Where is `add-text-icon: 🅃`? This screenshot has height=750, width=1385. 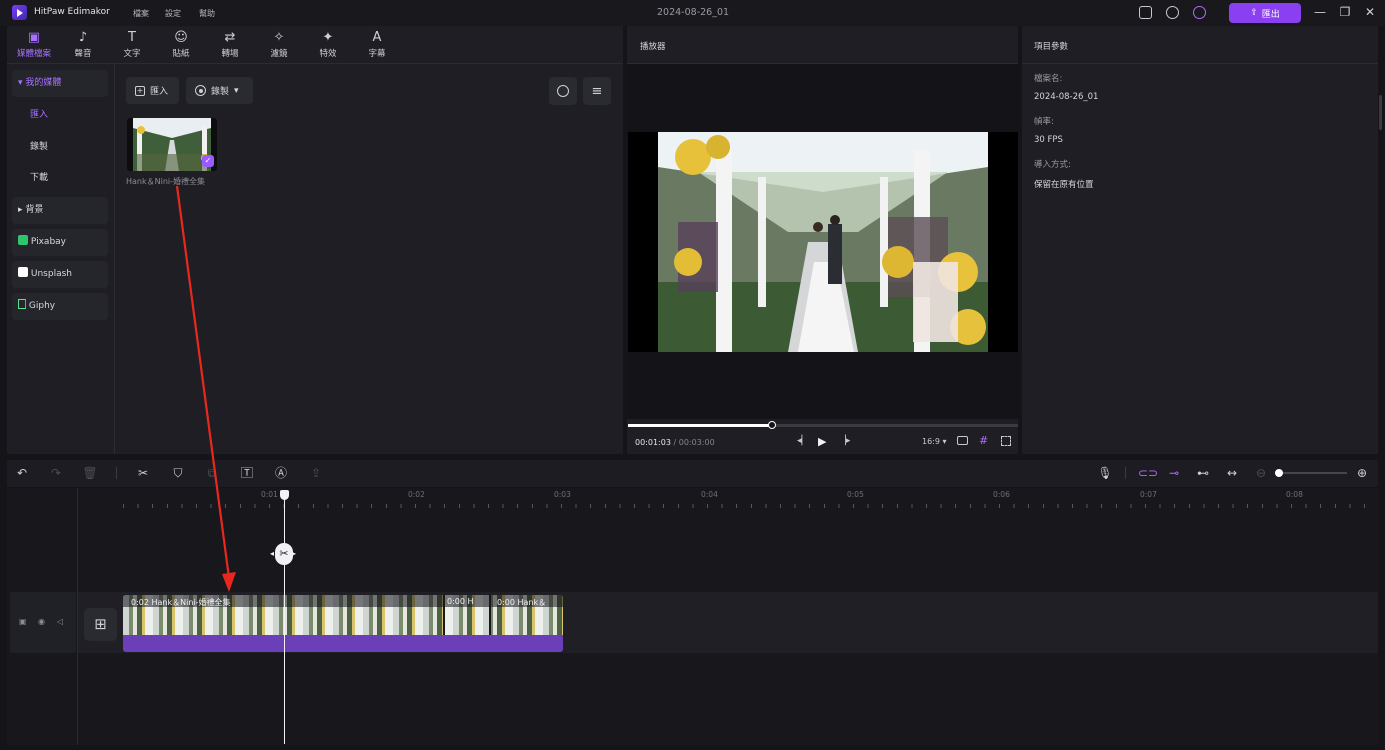 add-text-icon: 🅃 is located at coordinates (247, 473).